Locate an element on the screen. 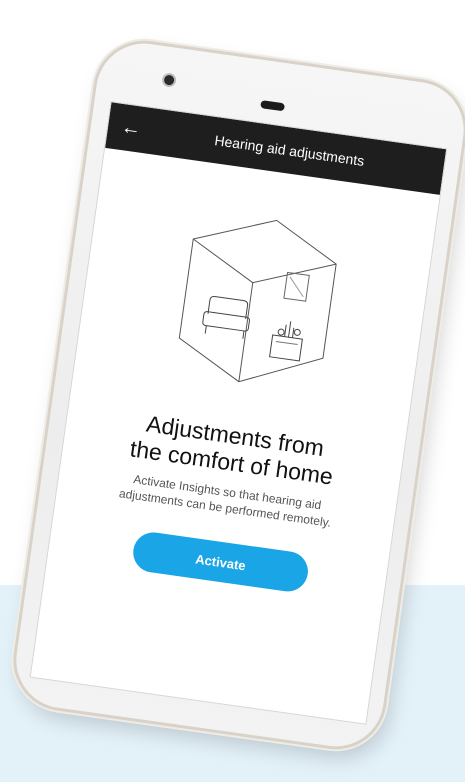  camera-icon is located at coordinates (169, 80).